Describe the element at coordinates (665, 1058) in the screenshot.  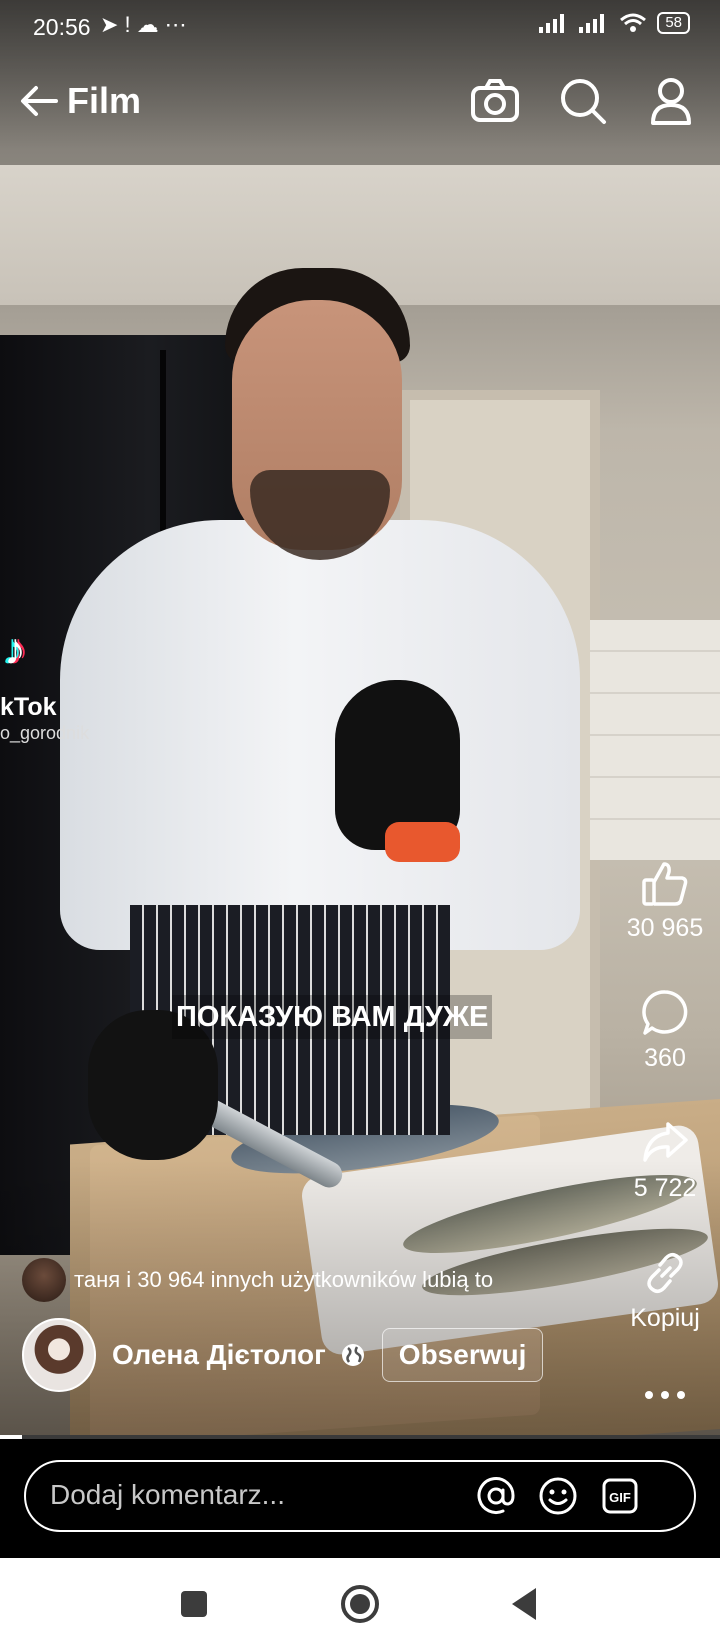
I see `comment-count: 360` at that location.